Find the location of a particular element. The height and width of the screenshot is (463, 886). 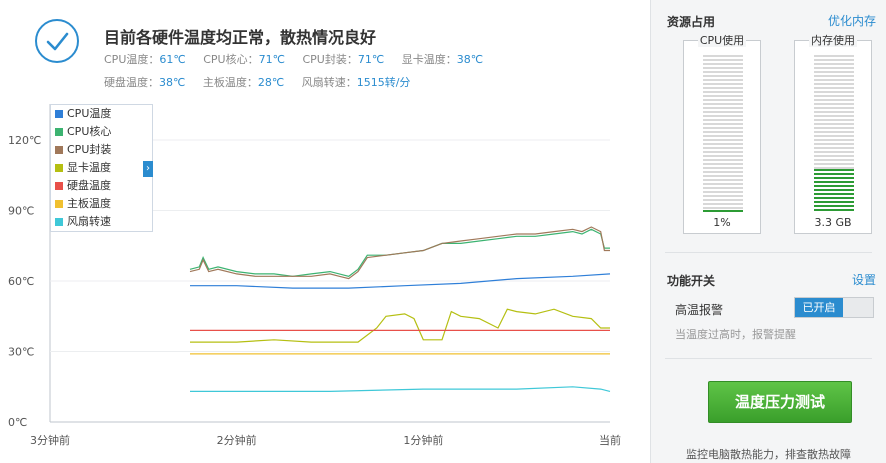

x-tick-label: 1分钟前 is located at coordinates (423, 440).